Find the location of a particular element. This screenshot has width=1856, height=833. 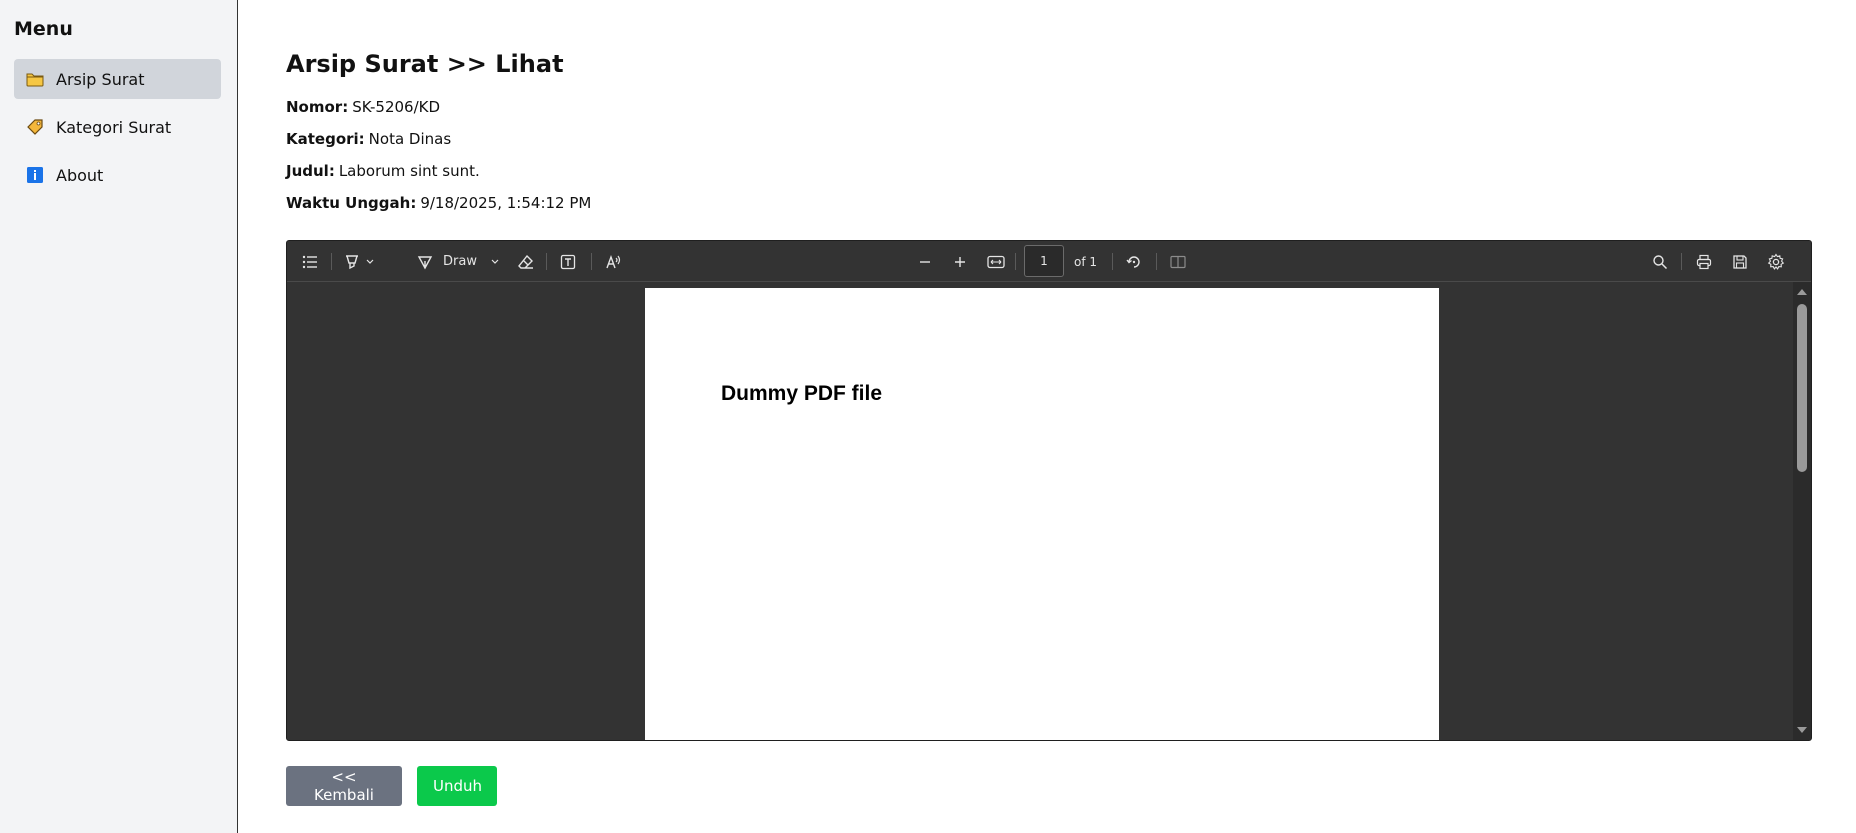

draw-label: Draw is located at coordinates (460, 261).